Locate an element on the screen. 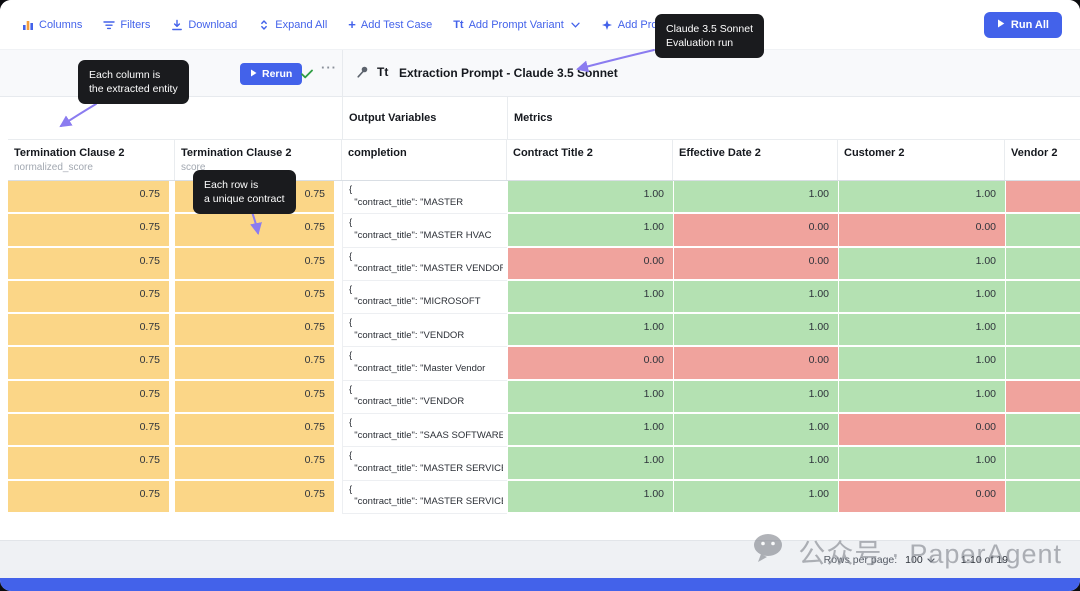  toolbar-add-prompt-variant-label: Add Prompt Variant is located at coordinates (516, 24).